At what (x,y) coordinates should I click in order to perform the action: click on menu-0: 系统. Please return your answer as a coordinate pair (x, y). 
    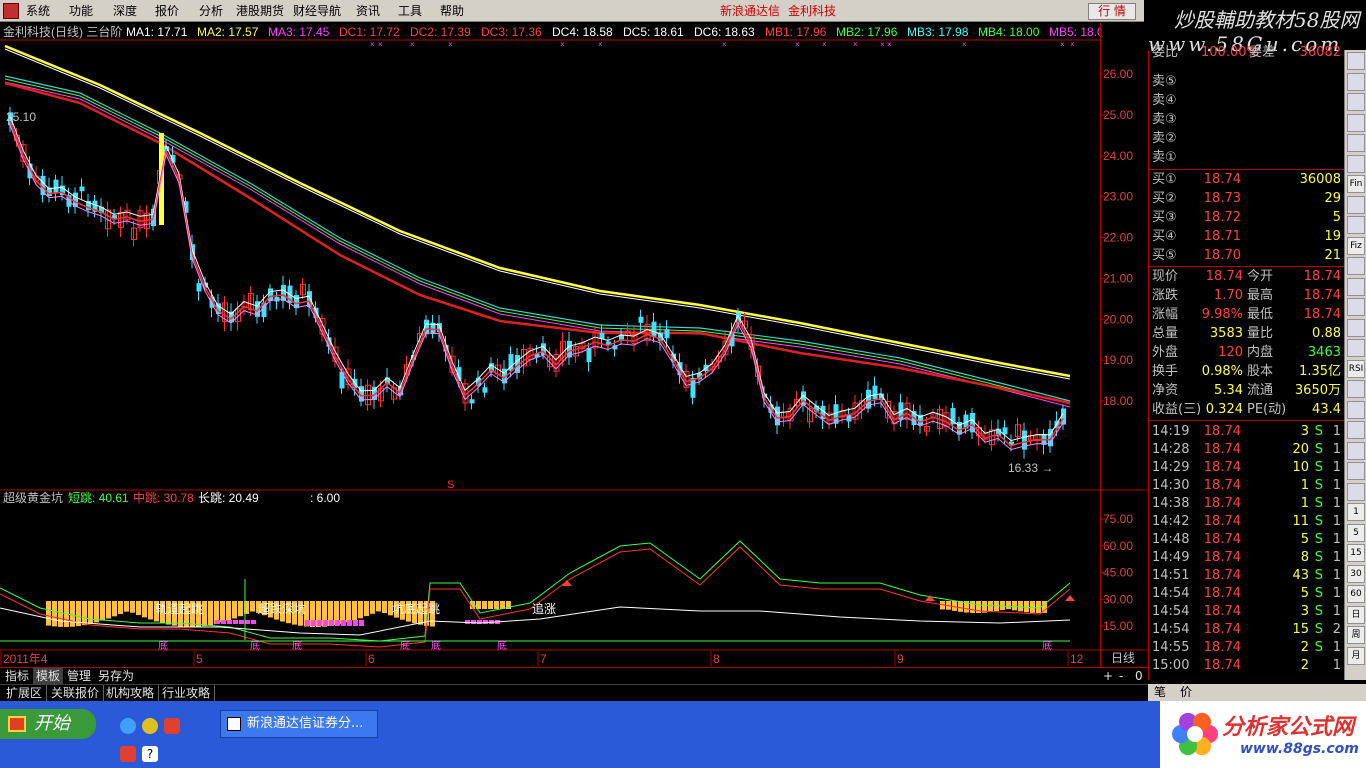
    Looking at the image, I should click on (38, 11).